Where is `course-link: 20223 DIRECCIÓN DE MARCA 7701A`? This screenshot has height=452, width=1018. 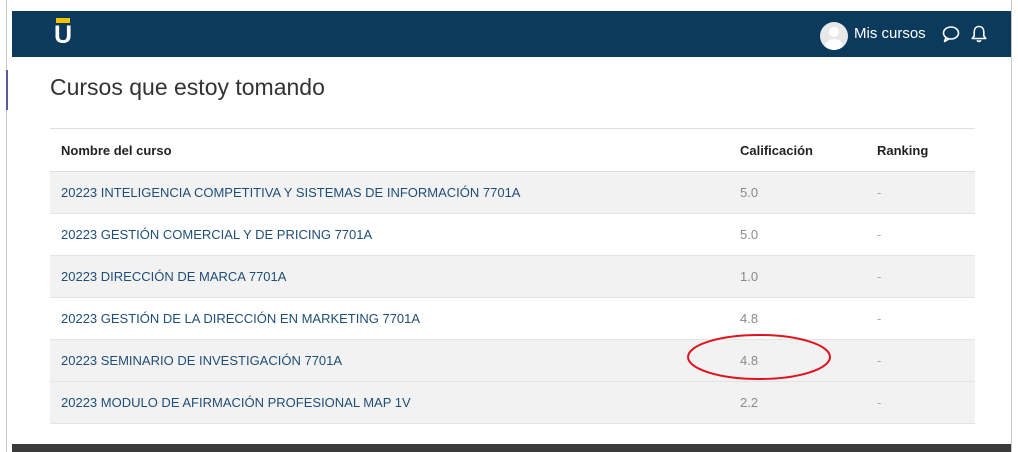 course-link: 20223 DIRECCIÓN DE MARCA 7701A is located at coordinates (173, 276).